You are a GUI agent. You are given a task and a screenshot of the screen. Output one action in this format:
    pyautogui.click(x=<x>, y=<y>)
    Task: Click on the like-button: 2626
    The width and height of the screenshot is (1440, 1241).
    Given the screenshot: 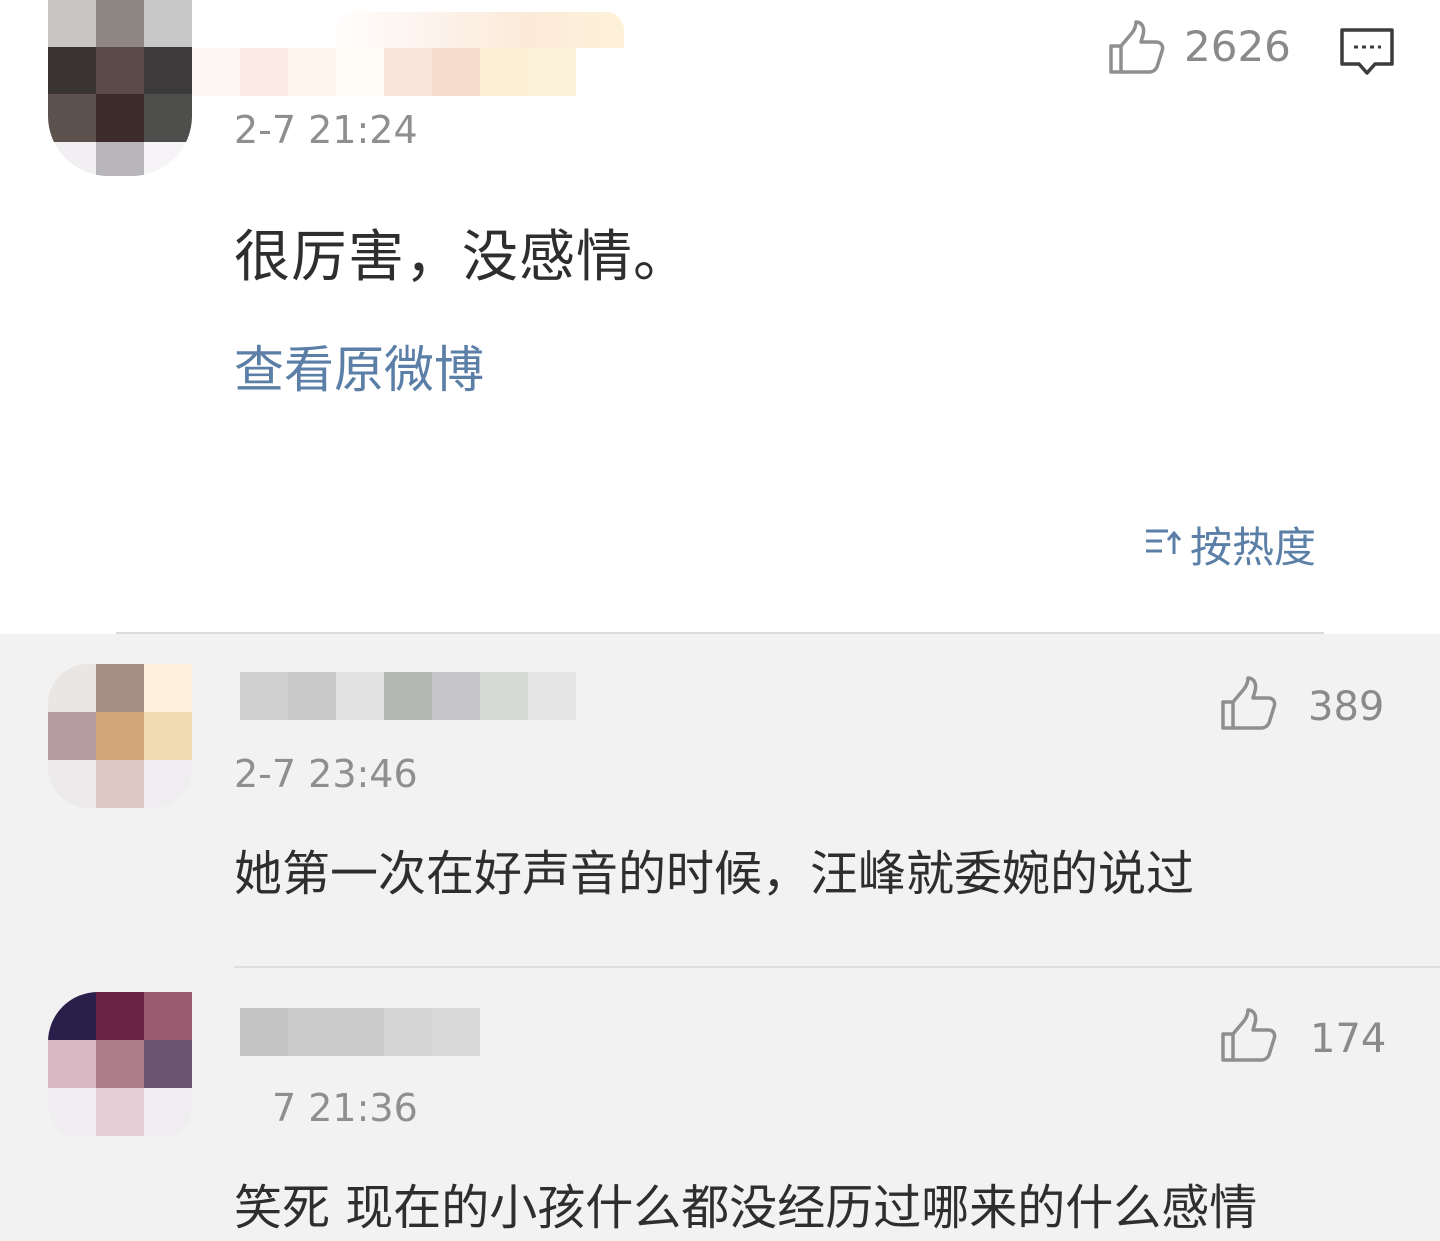 What is the action you would take?
    pyautogui.click(x=1201, y=49)
    